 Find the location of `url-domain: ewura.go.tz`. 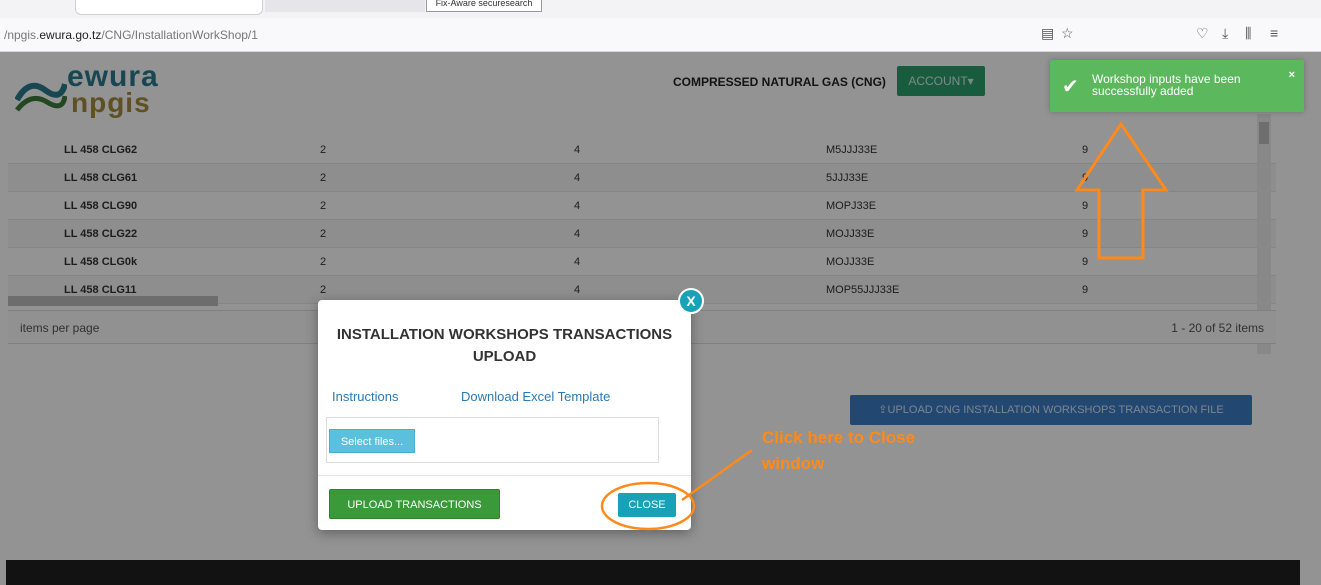

url-domain: ewura.go.tz is located at coordinates (70, 35).